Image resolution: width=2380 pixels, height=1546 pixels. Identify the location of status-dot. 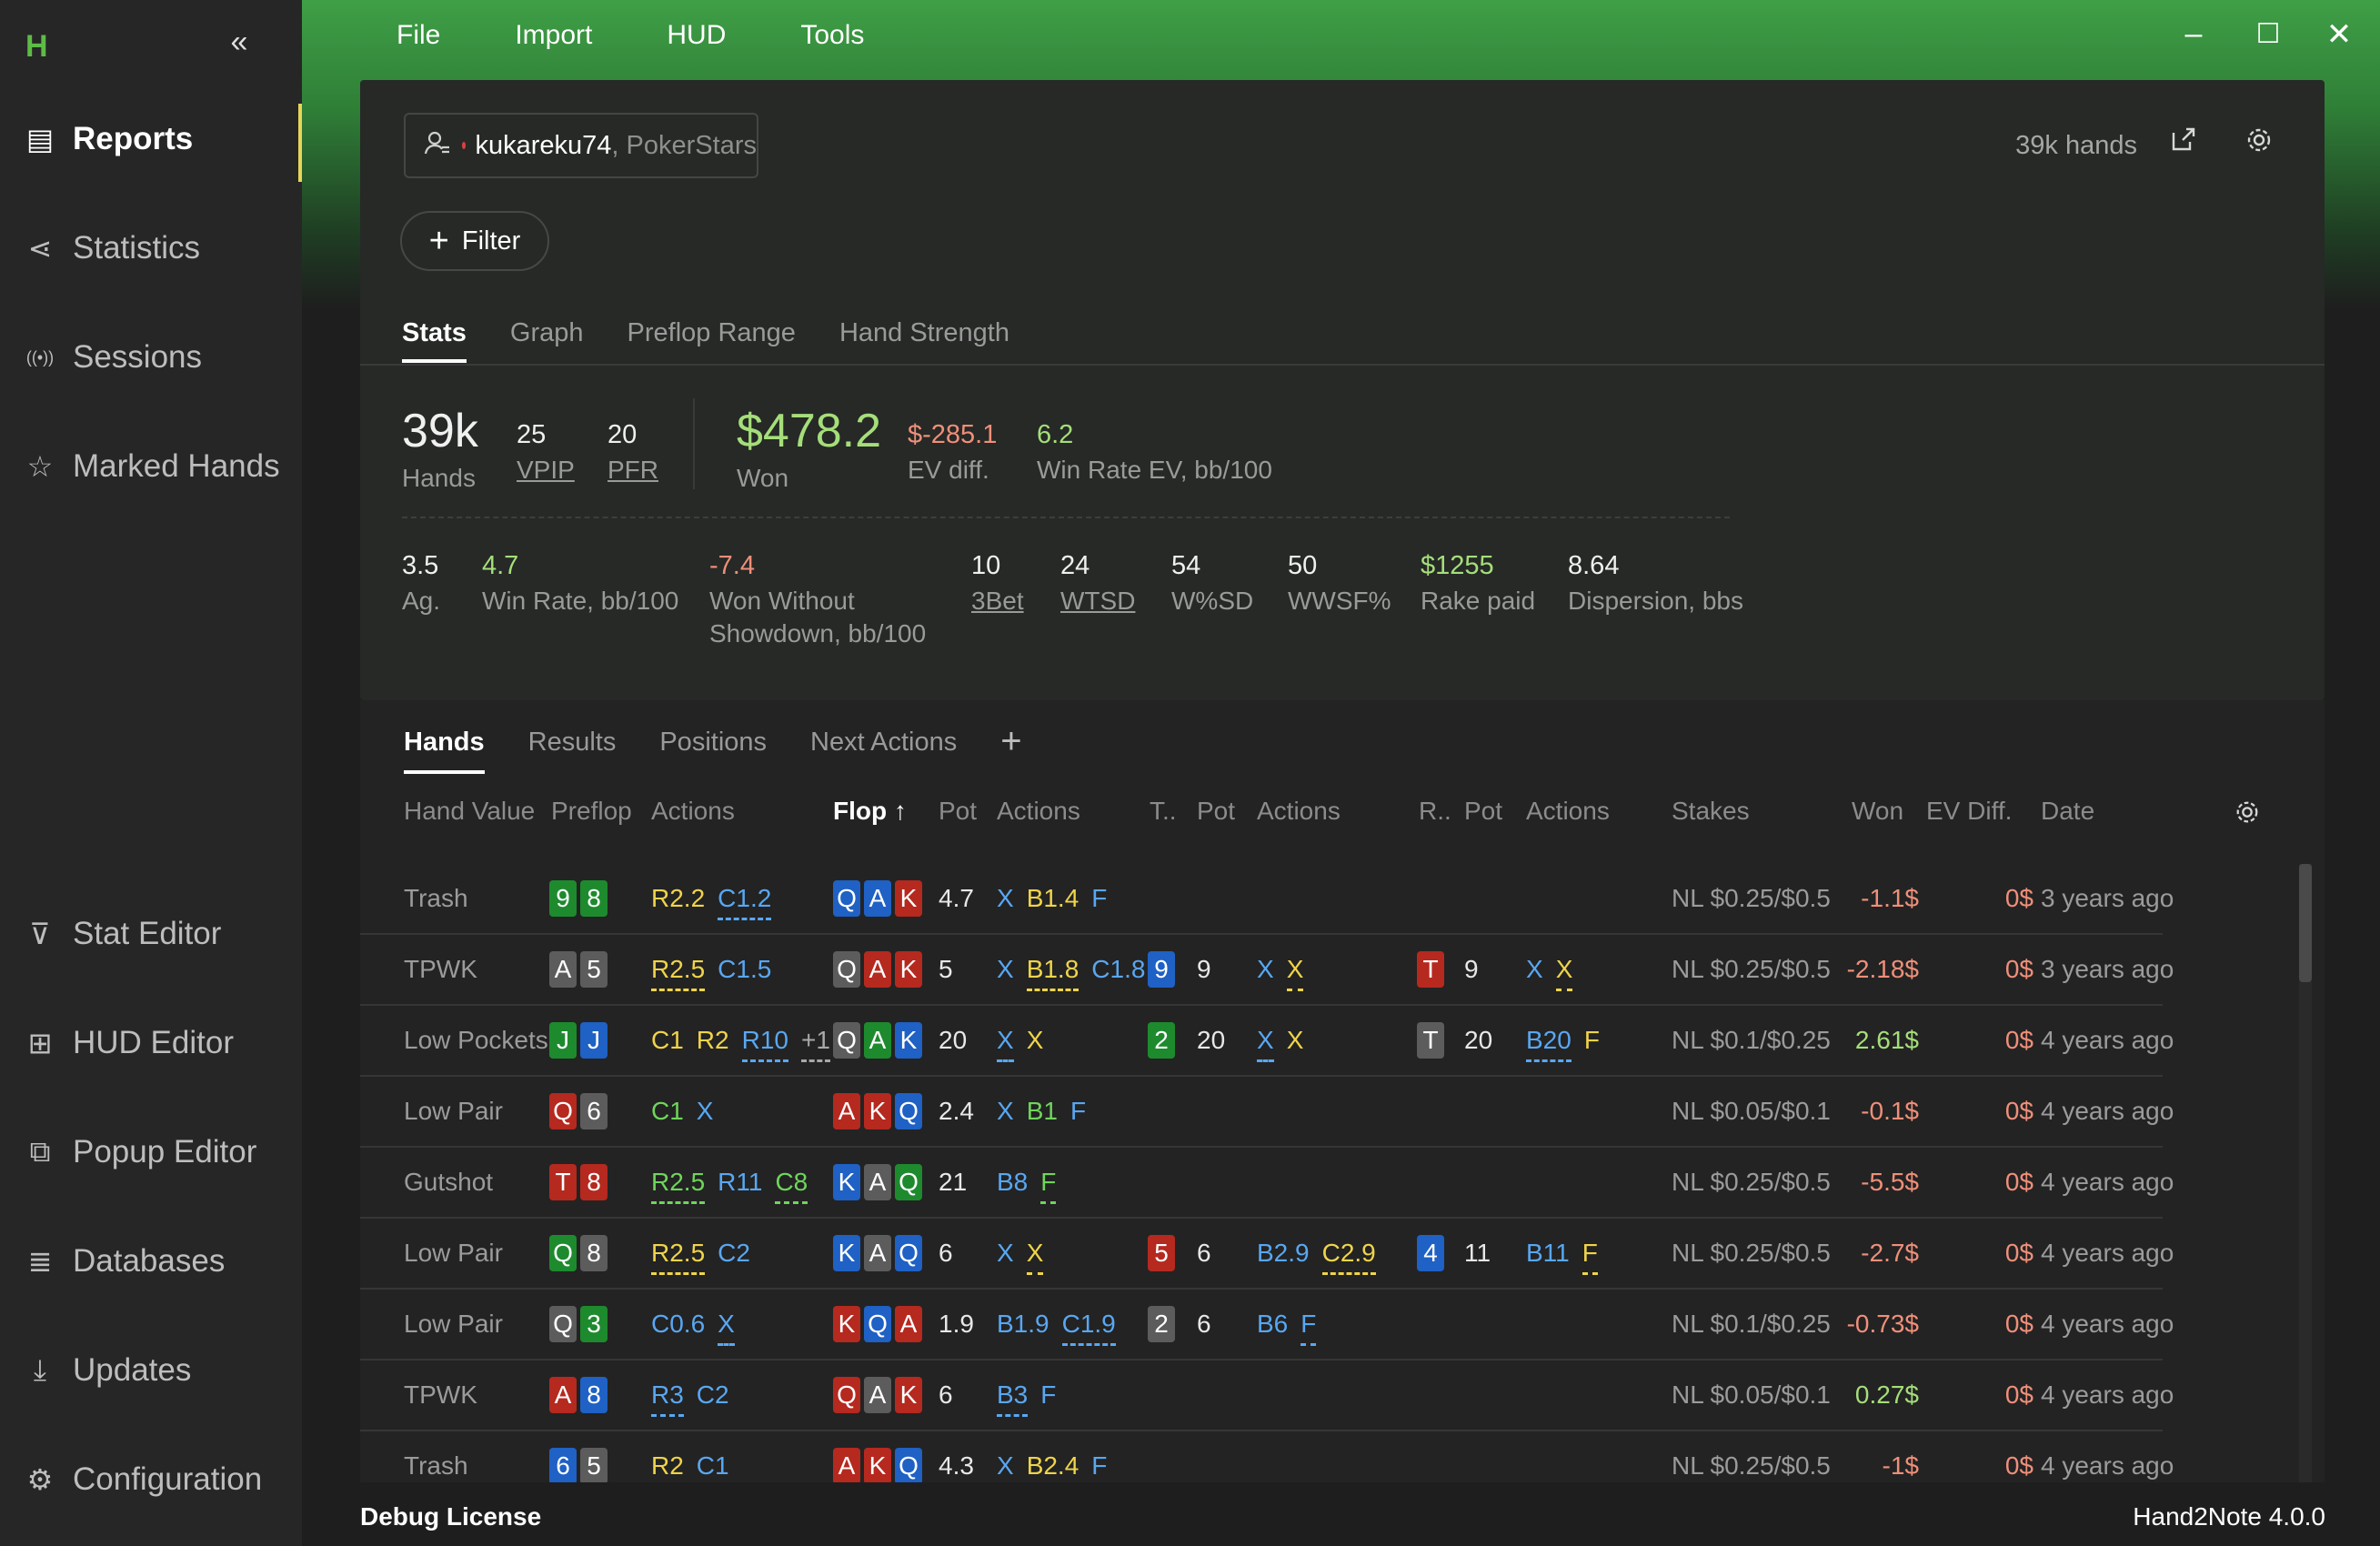
(464, 145).